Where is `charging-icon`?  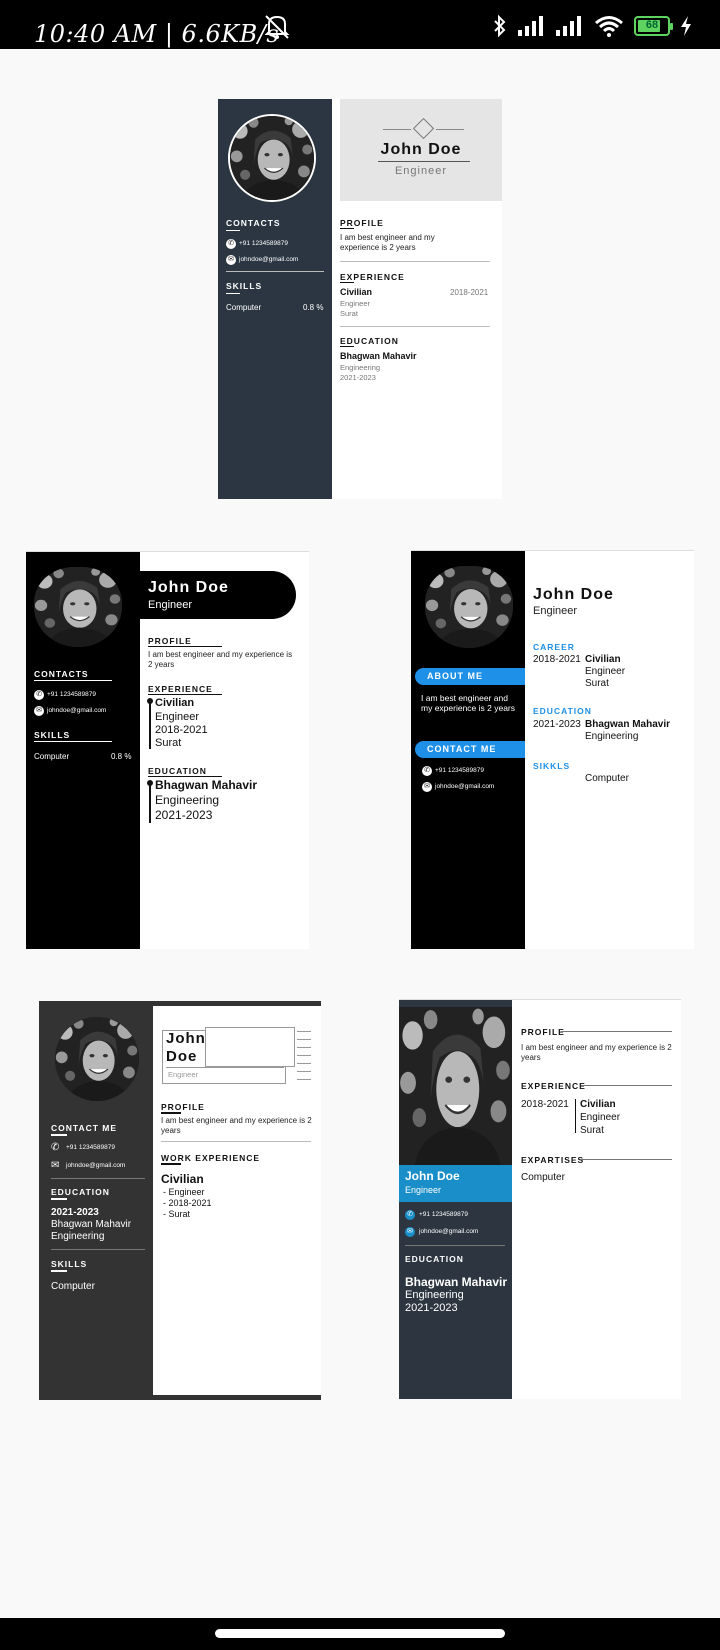 charging-icon is located at coordinates (686, 26).